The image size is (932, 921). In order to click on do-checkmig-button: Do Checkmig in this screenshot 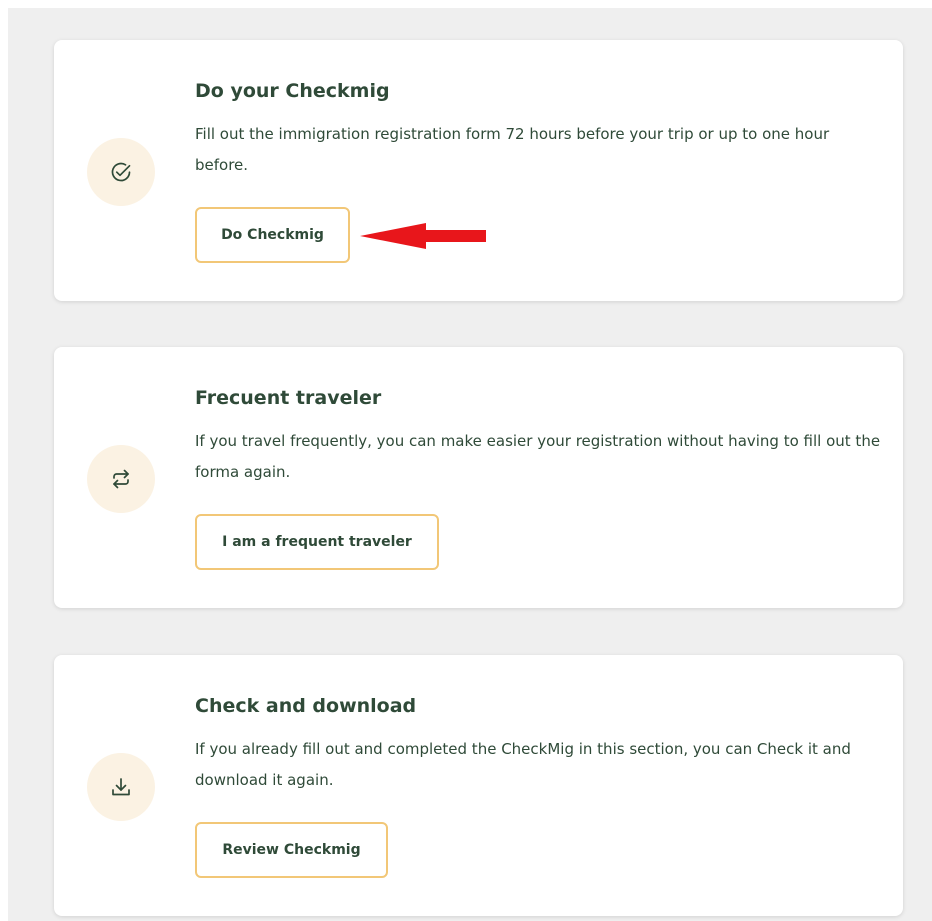, I will do `click(272, 235)`.